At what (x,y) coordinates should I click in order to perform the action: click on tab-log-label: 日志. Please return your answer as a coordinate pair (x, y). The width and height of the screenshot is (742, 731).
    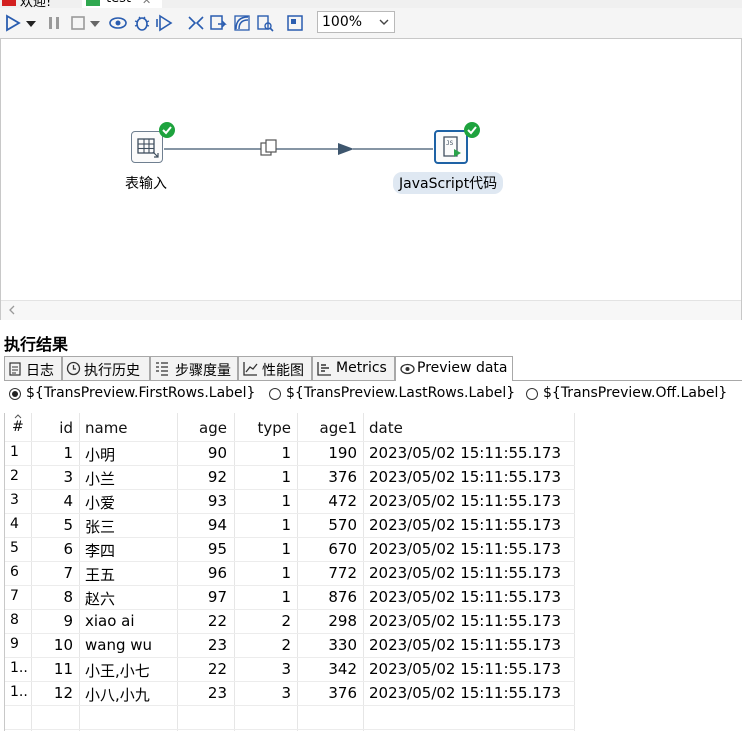
    Looking at the image, I should click on (40, 371).